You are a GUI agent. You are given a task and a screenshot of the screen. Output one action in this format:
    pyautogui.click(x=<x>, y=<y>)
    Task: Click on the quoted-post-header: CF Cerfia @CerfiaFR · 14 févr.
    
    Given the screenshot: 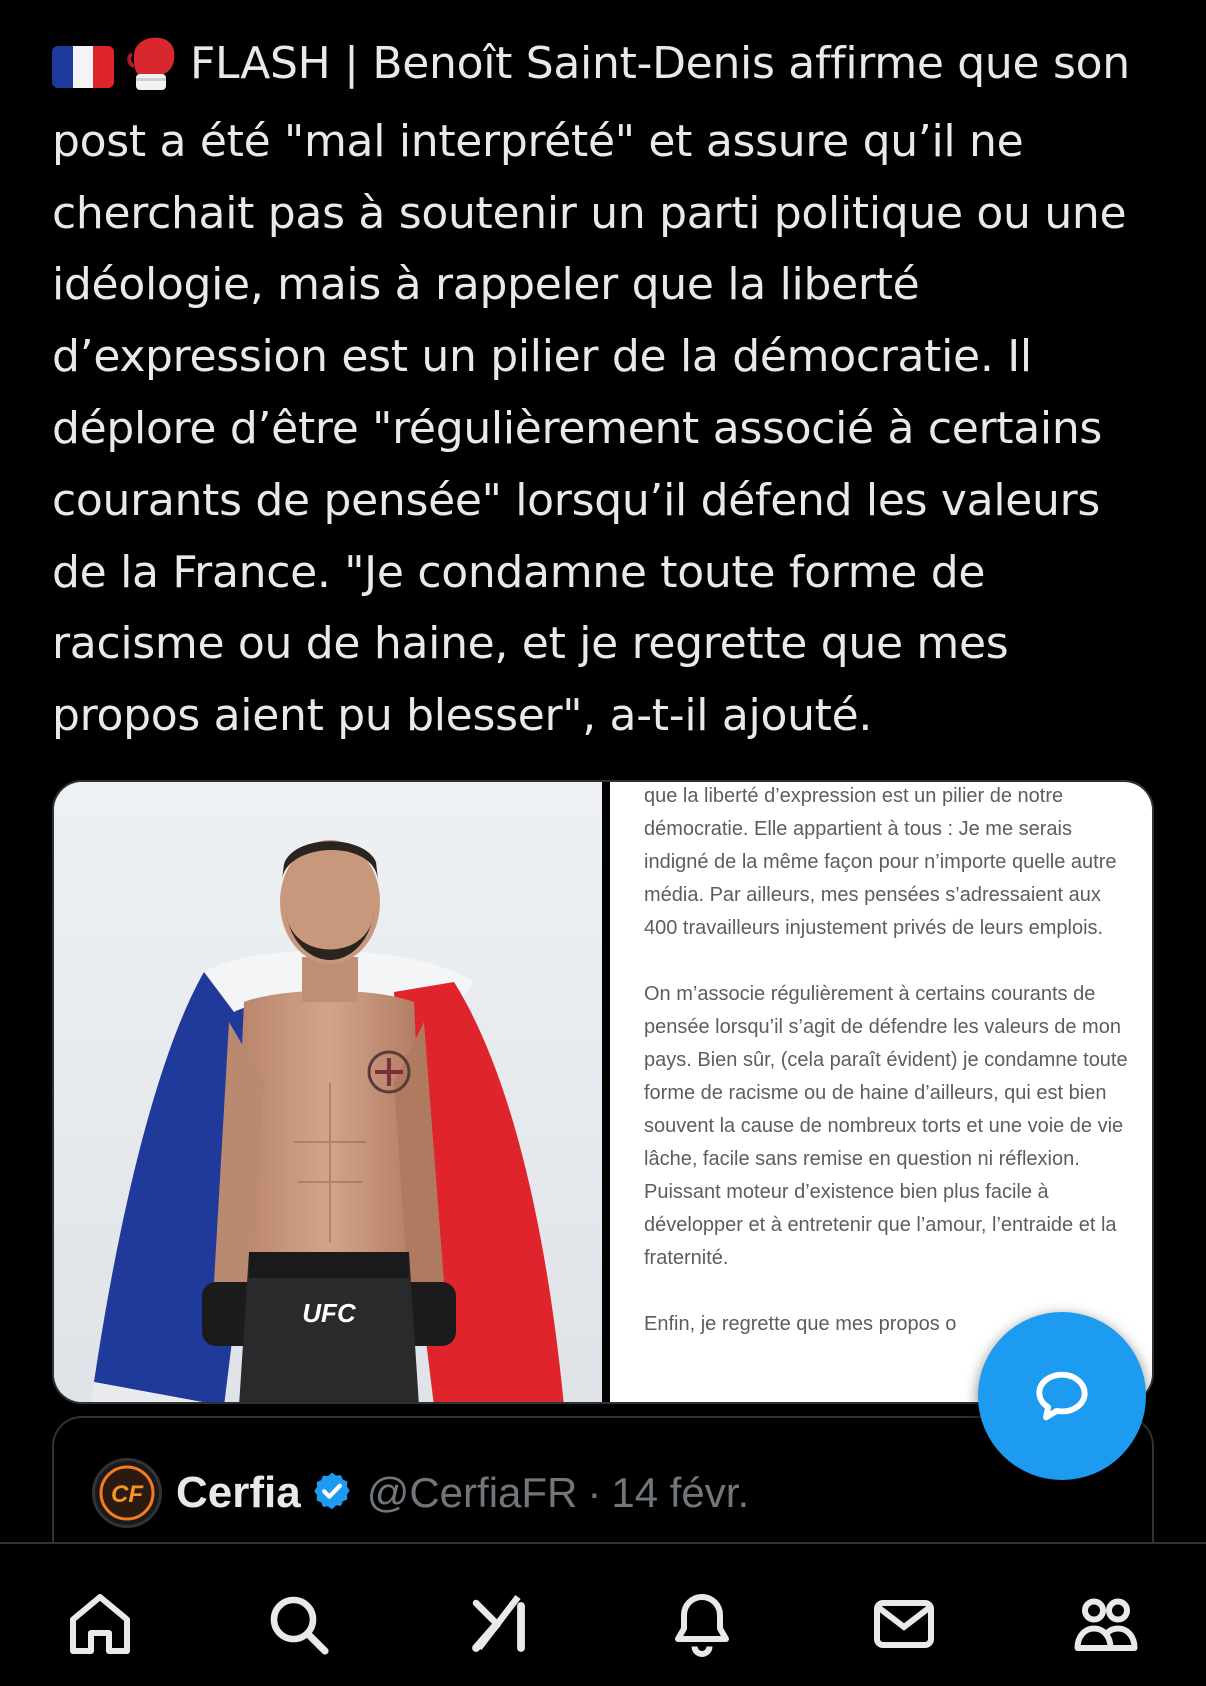 What is the action you would take?
    pyautogui.click(x=420, y=1493)
    